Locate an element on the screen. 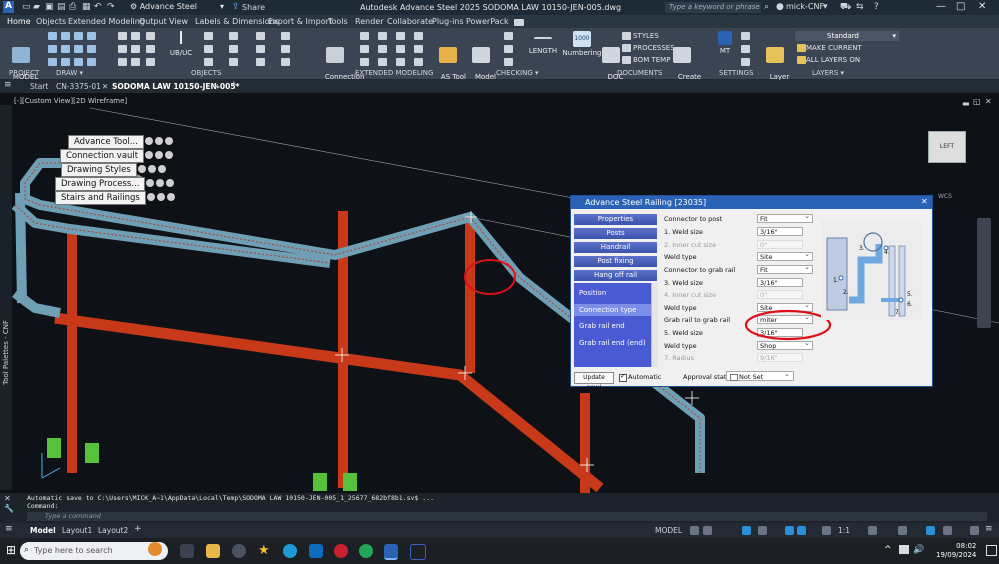 The width and height of the screenshot is (999, 564). weld-size-1-input: 3/16" is located at coordinates (780, 231).